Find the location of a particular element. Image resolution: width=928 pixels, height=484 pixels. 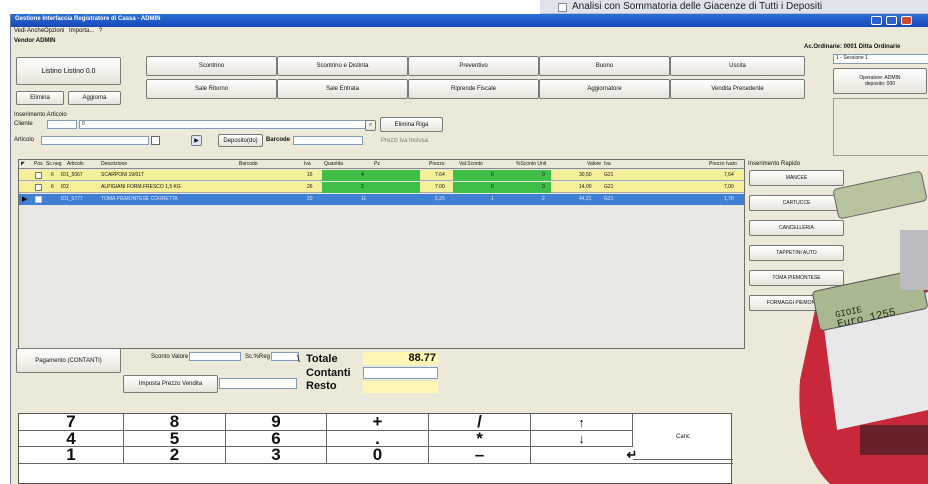

operator-info-line2: deposito: 000 is located at coordinates (880, 84).